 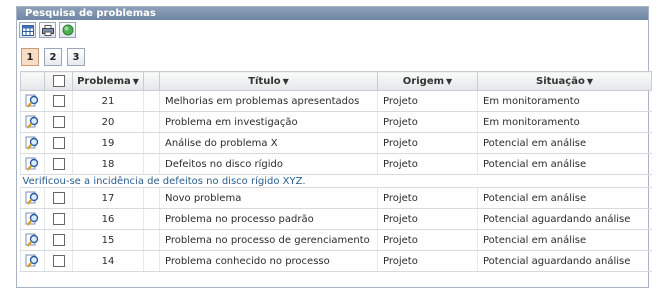 What do you see at coordinates (268, 164) in the screenshot?
I see `cell-titulo: Defeitos no disco rígido` at bounding box center [268, 164].